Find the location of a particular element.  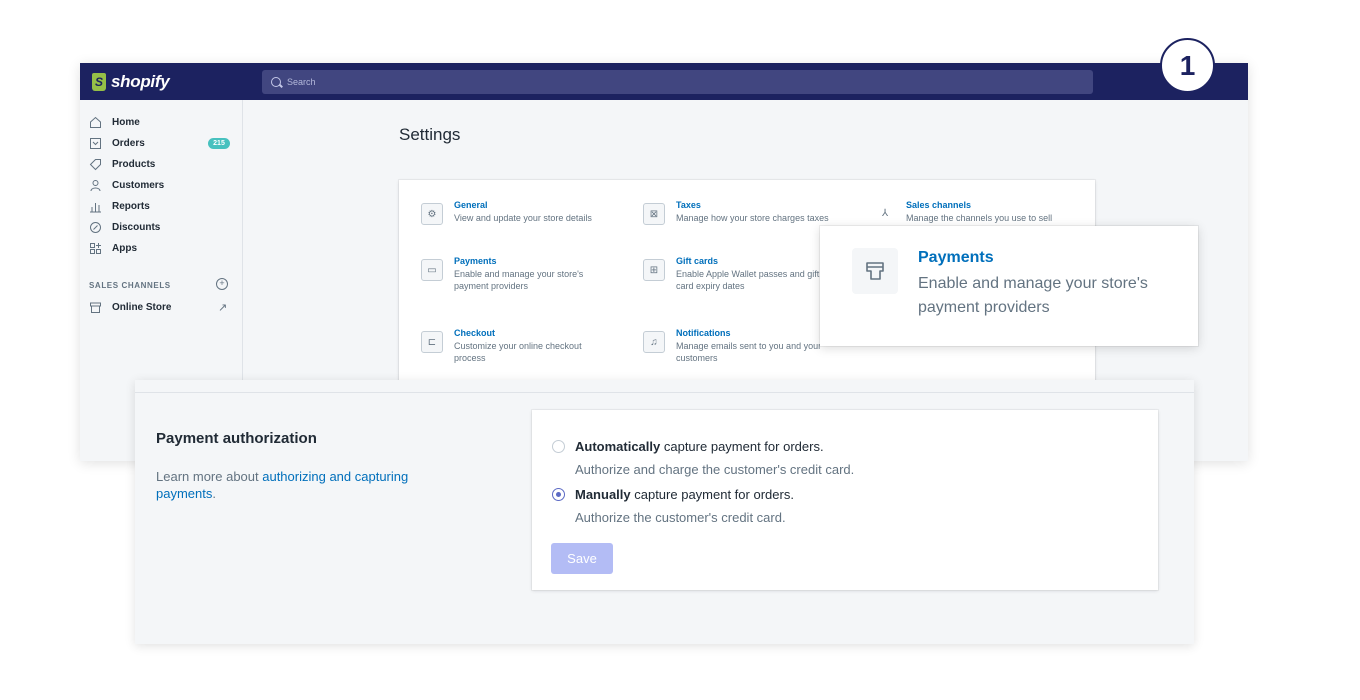

sidebar-item-products: Products is located at coordinates (122, 164).